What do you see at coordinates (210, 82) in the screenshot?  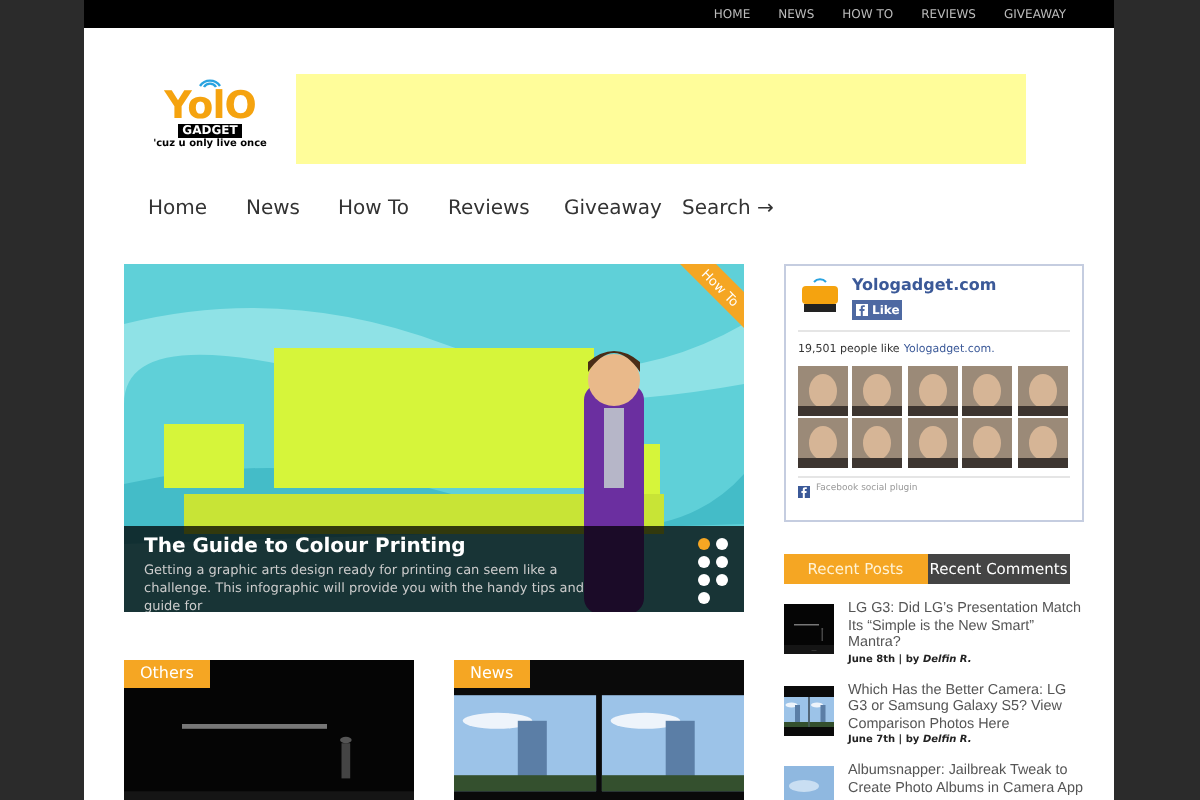 I see `wifi-icon` at bounding box center [210, 82].